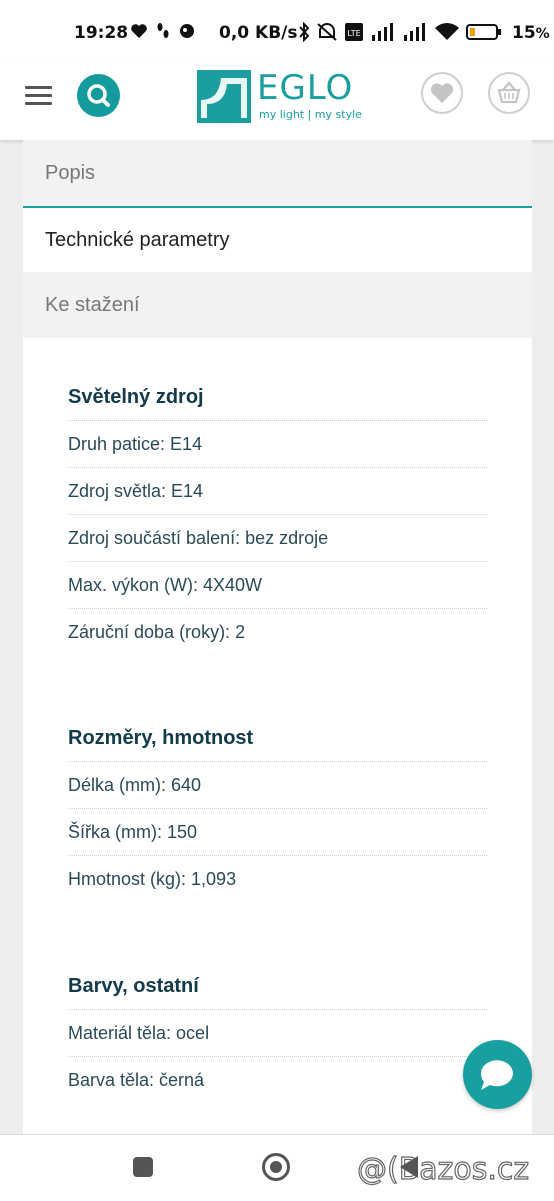  What do you see at coordinates (38, 95) in the screenshot?
I see `menu-icon` at bounding box center [38, 95].